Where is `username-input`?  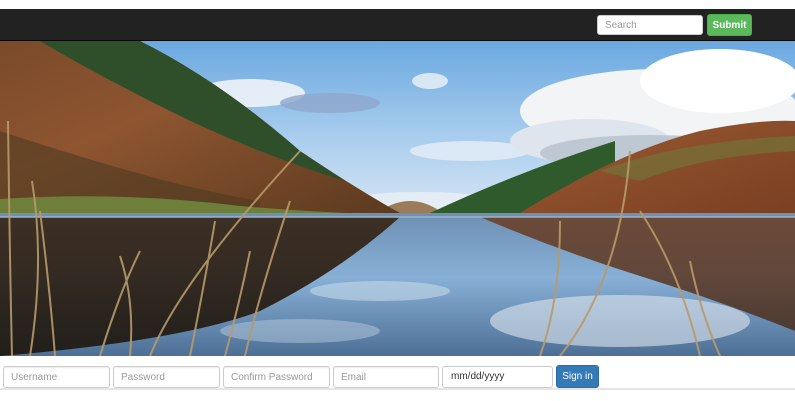
username-input is located at coordinates (56, 377).